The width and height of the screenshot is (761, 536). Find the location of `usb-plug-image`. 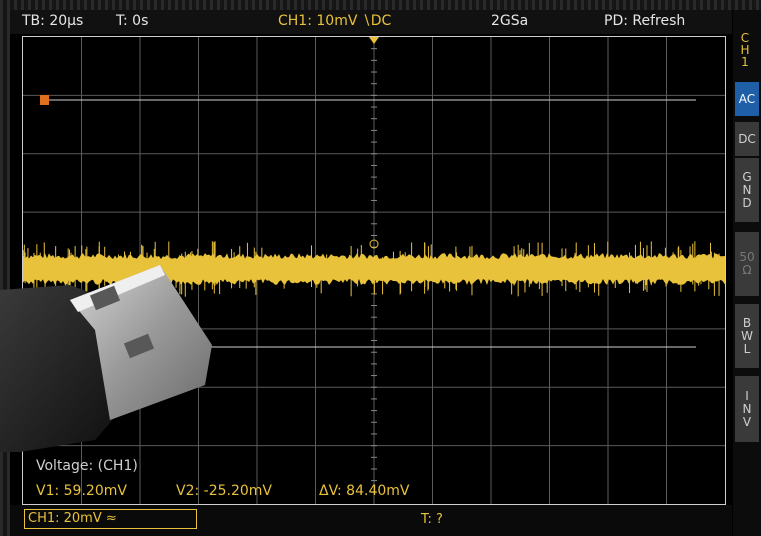

usb-plug-image is located at coordinates (106, 358).